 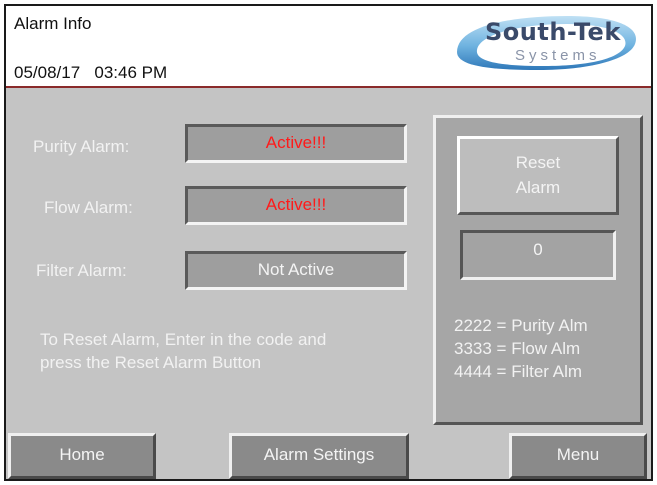 What do you see at coordinates (578, 456) in the screenshot?
I see `menu-button: Menu` at bounding box center [578, 456].